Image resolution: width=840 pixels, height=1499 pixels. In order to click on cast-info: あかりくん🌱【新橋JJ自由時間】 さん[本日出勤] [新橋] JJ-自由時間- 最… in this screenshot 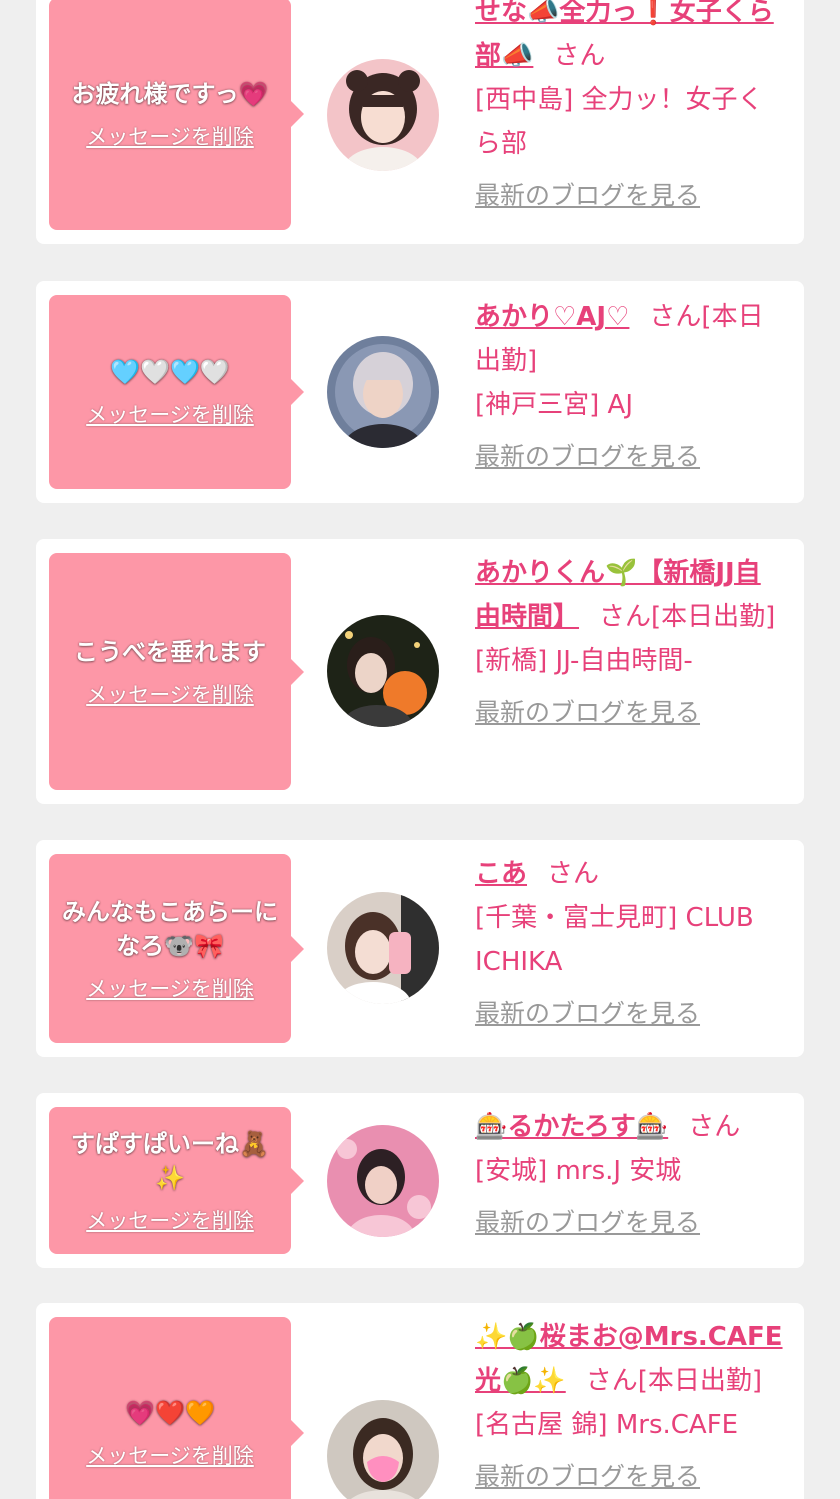, I will do `click(630, 640)`.